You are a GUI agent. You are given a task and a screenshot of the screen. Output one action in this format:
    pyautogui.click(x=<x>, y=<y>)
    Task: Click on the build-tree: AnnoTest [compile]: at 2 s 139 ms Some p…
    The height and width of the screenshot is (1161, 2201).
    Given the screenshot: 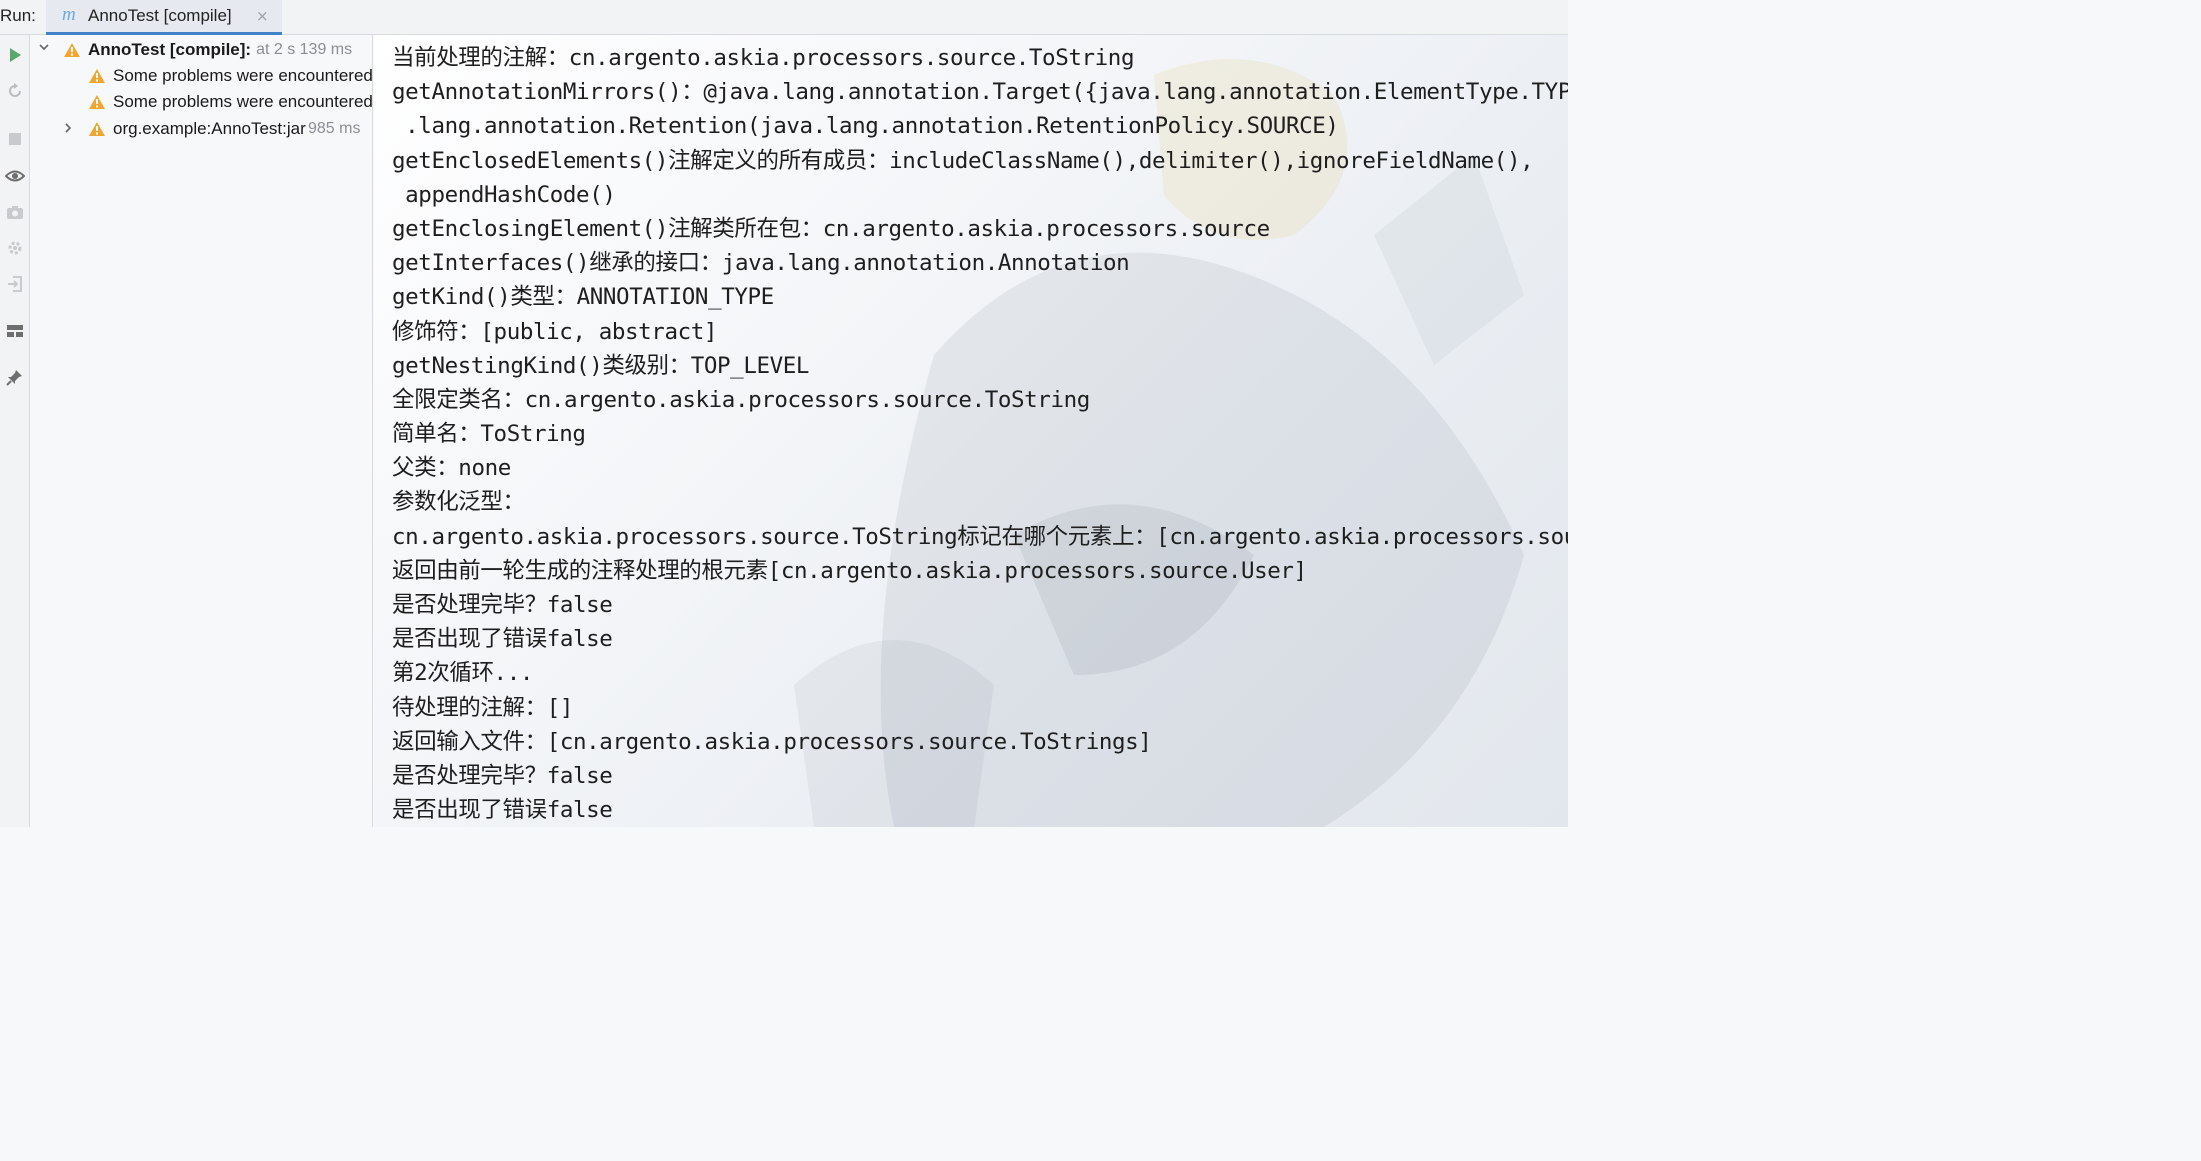 What is the action you would take?
    pyautogui.click(x=202, y=431)
    